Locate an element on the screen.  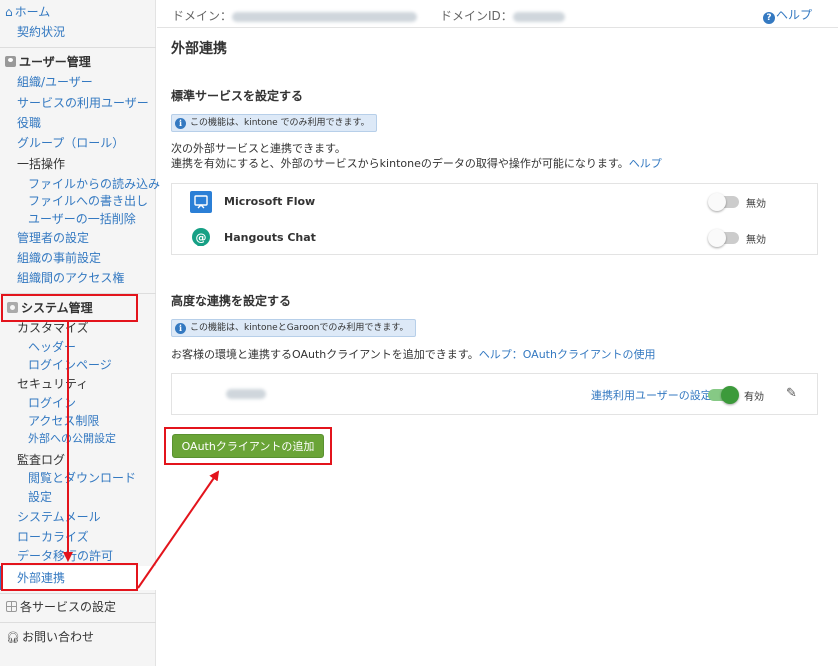
domain-id-label: ドメインID： is located at coordinates (502, 15).